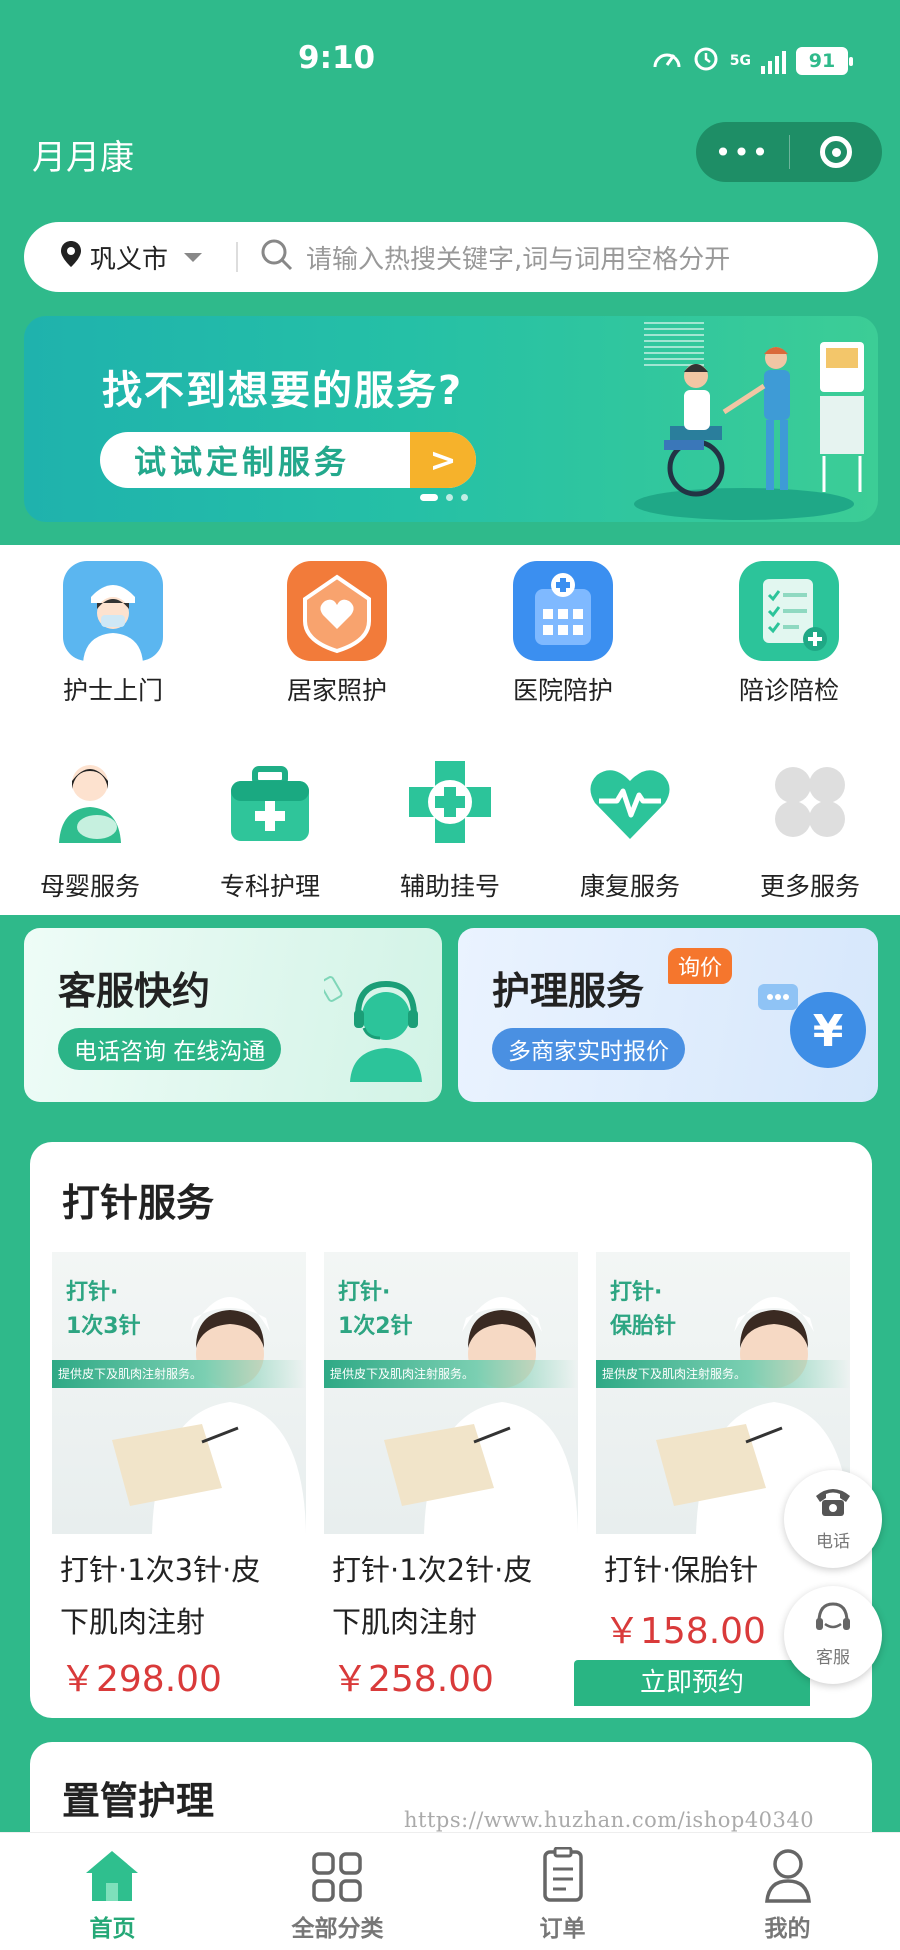  Describe the element at coordinates (233, 1015) in the screenshot. I see `customer-service-card: 客服快约 电话咨询 在线沟通` at that location.